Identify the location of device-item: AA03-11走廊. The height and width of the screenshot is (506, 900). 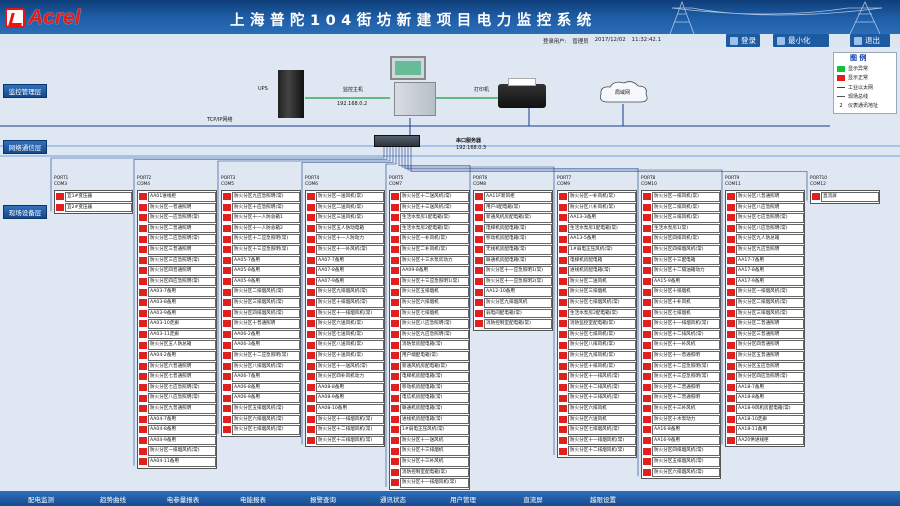
(177, 334).